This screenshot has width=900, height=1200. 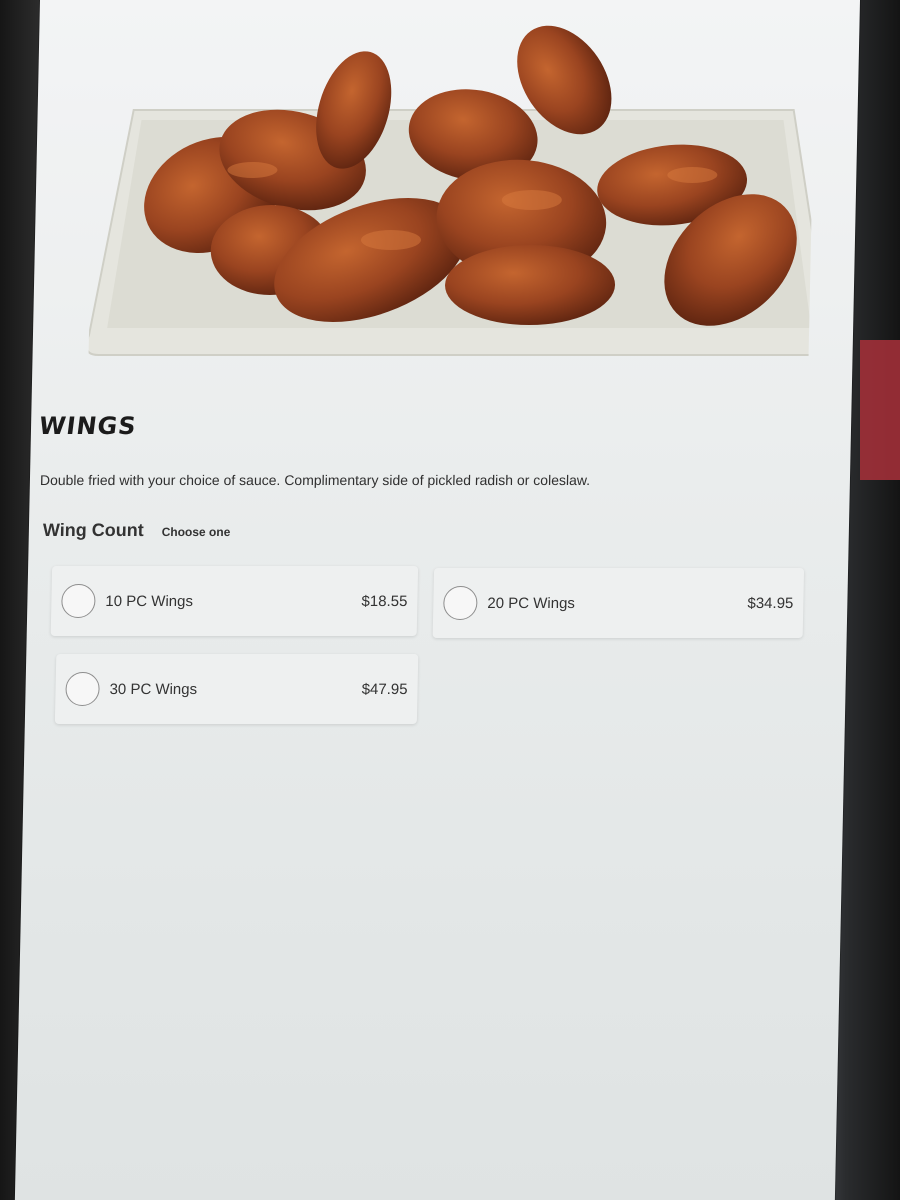 What do you see at coordinates (234, 601) in the screenshot?
I see `option-10-pc-wings: 10 PC Wings $18.55` at bounding box center [234, 601].